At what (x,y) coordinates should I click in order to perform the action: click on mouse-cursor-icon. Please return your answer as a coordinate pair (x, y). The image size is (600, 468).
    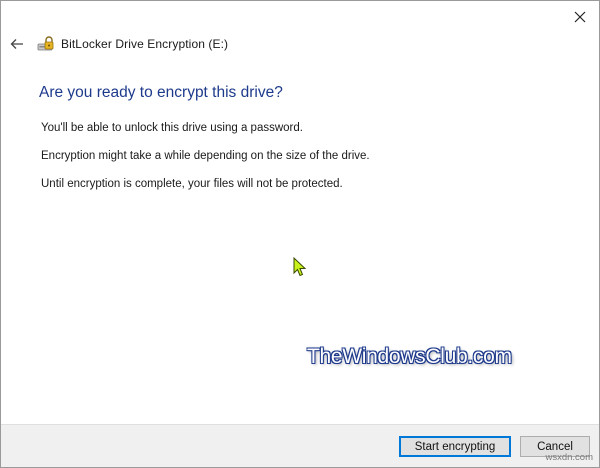
    Looking at the image, I should click on (300, 267).